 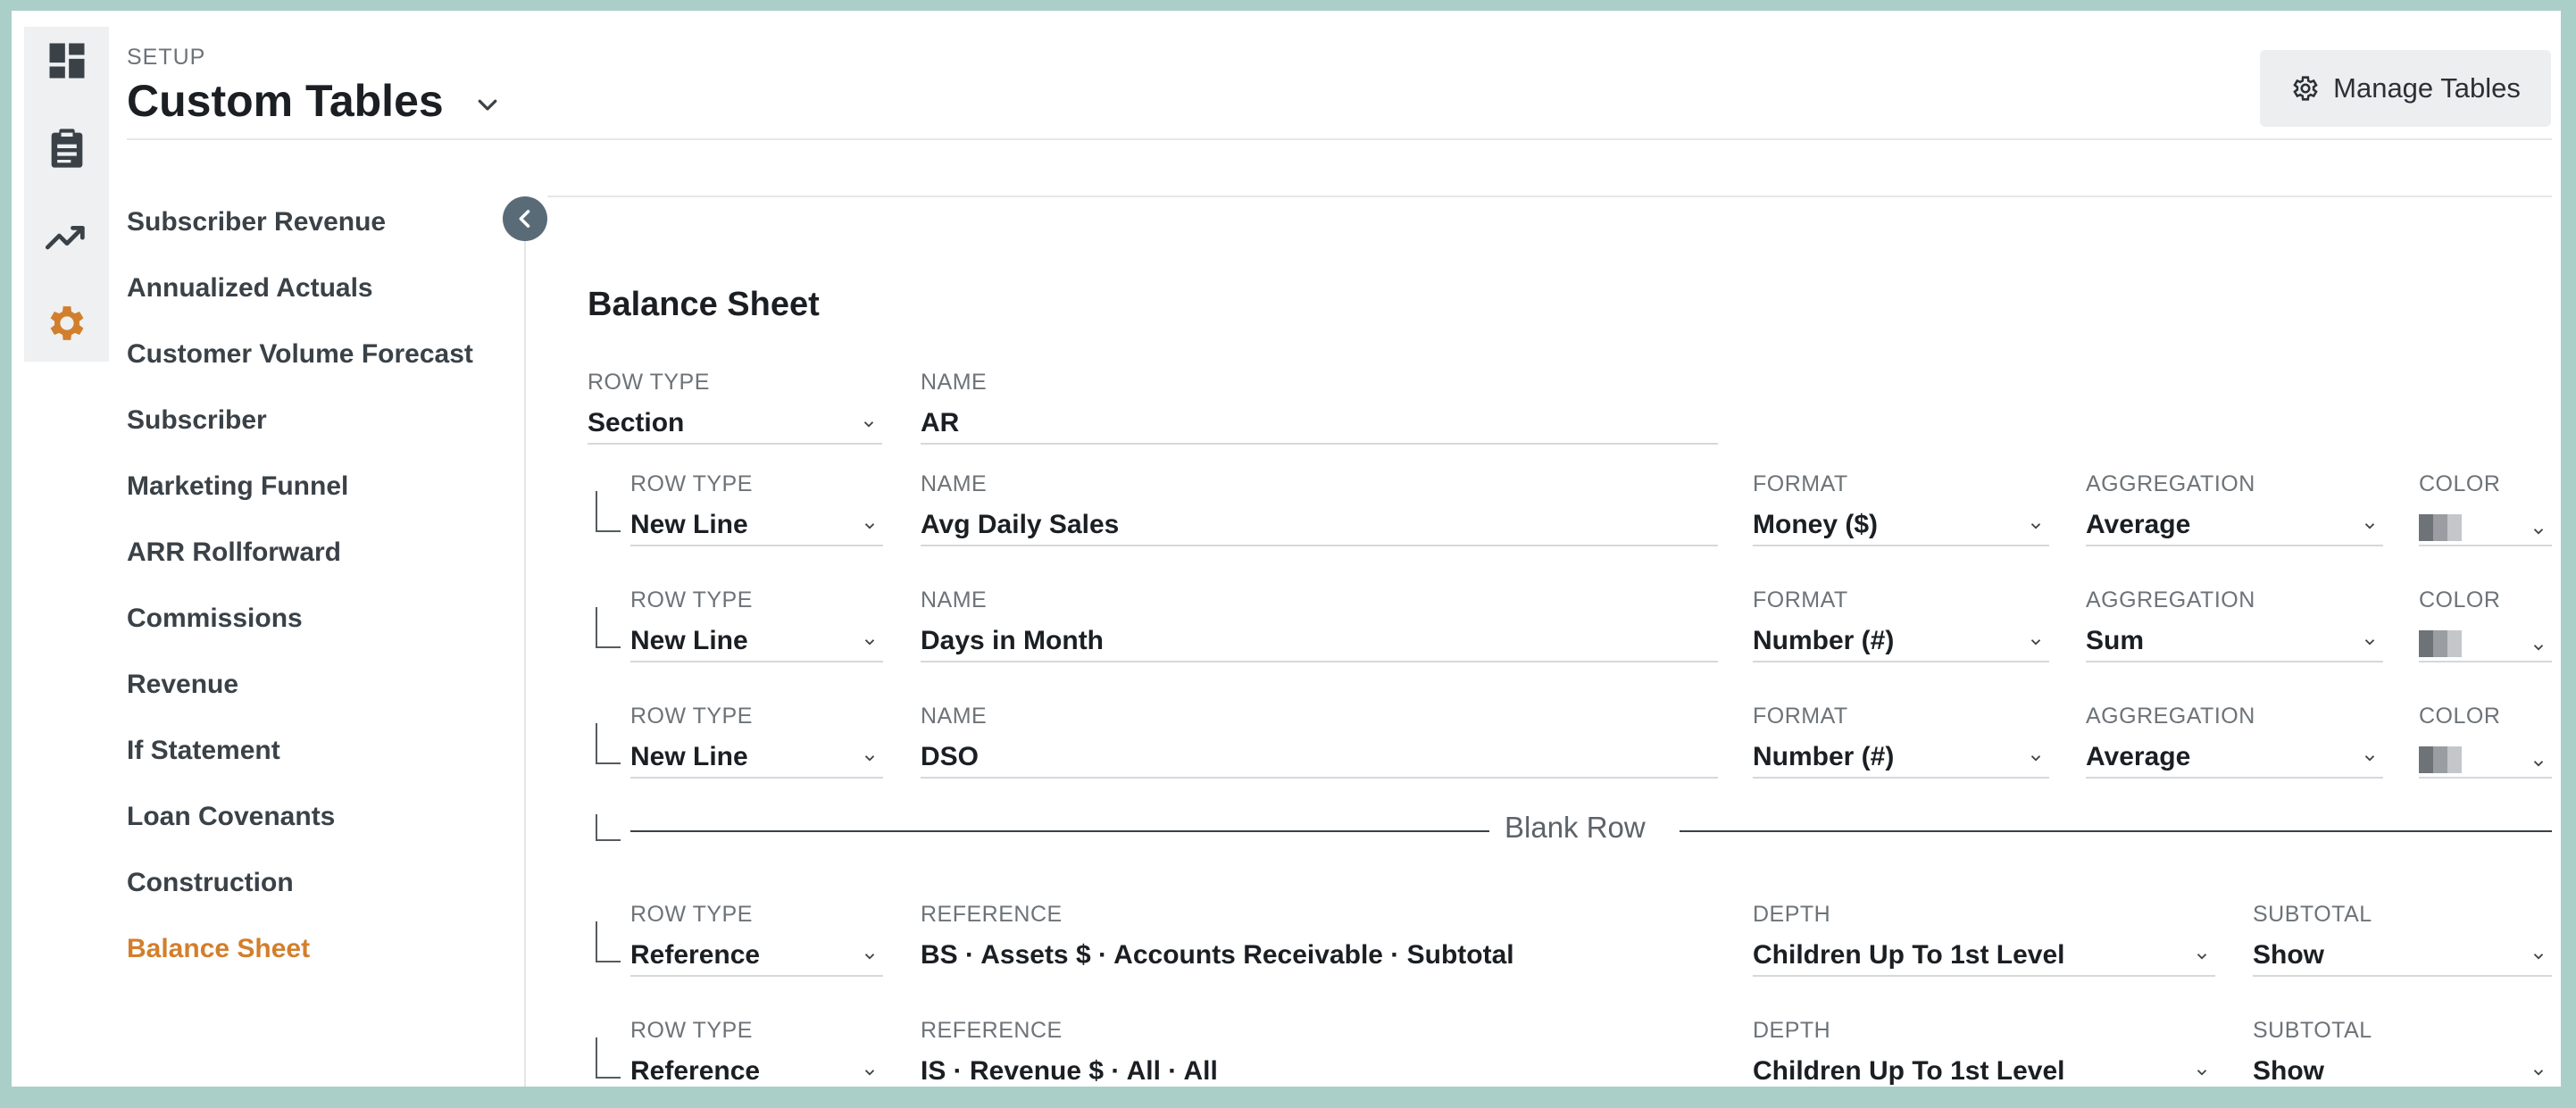 What do you see at coordinates (323, 487) in the screenshot?
I see `sidebar-item-marketing-funnel: Marketing Funnel` at bounding box center [323, 487].